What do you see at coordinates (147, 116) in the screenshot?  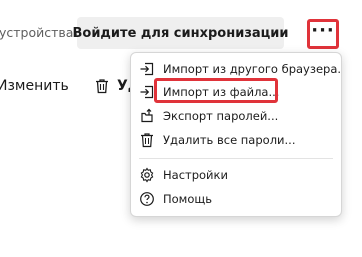 I see `export-icon` at bounding box center [147, 116].